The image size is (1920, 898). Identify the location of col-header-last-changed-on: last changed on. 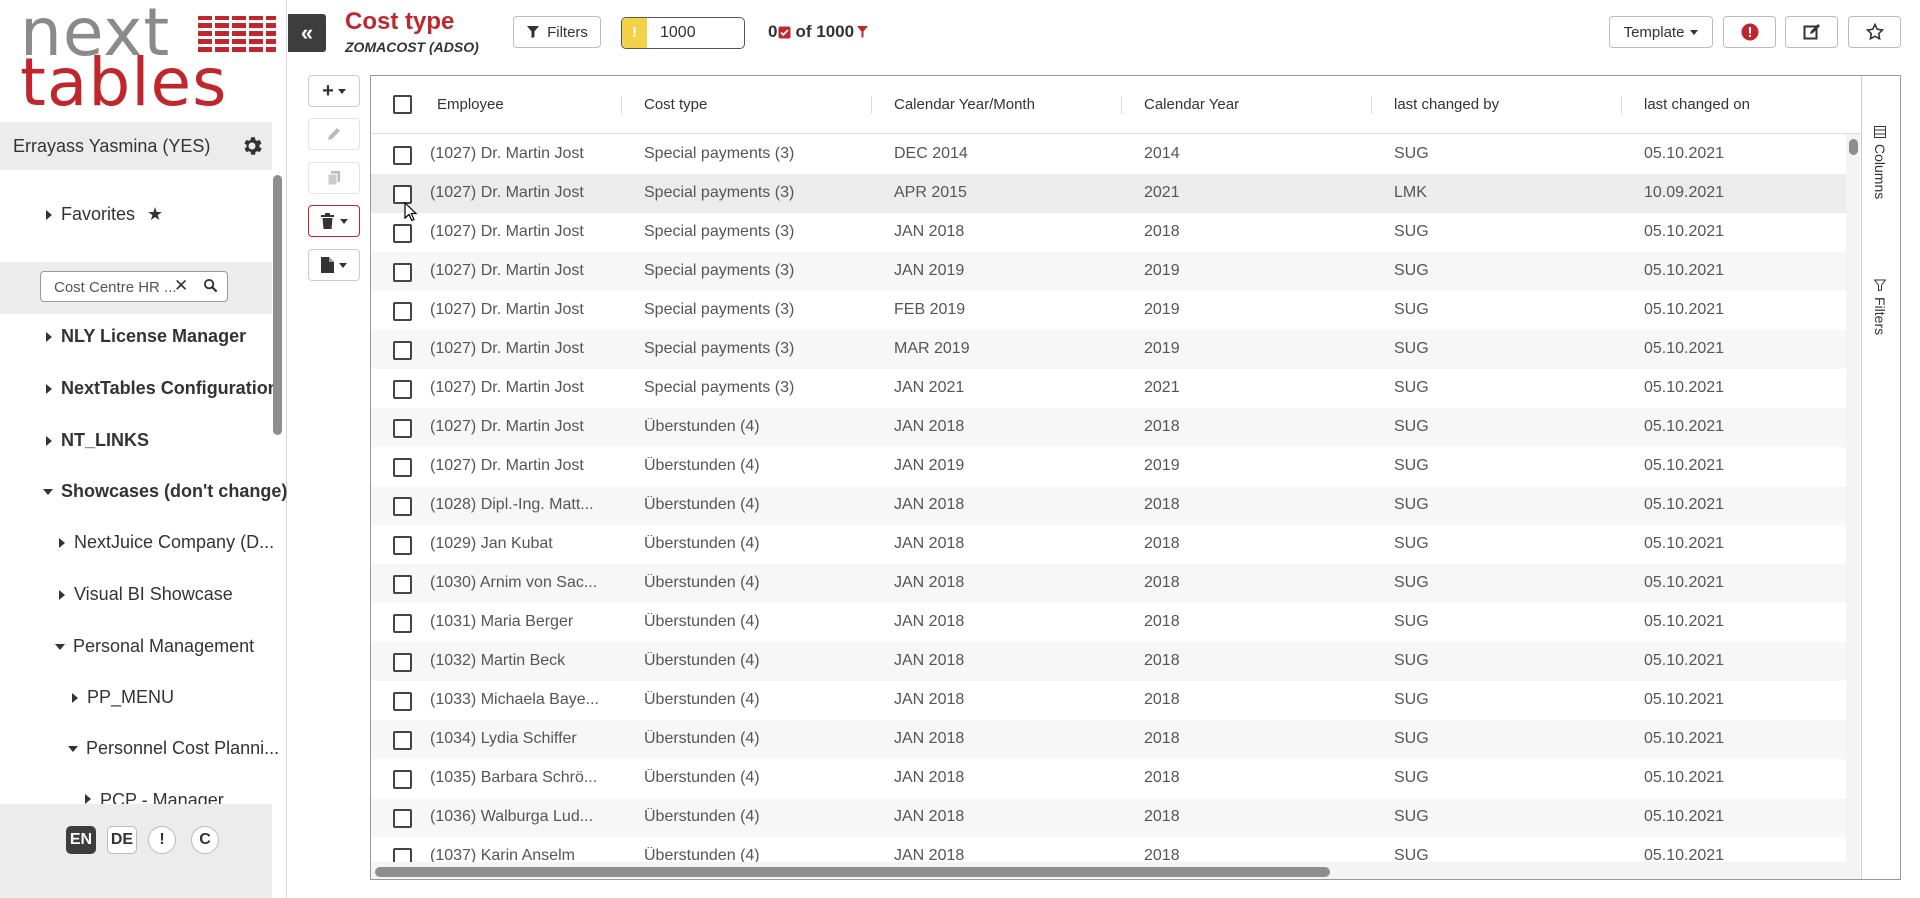
(1697, 104).